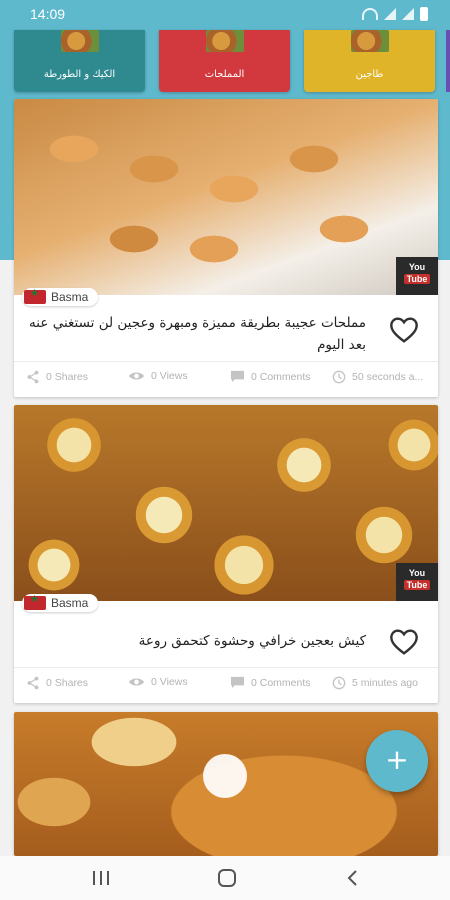 Image resolution: width=450 pixels, height=900 pixels. What do you see at coordinates (224, 74) in the screenshot?
I see `category-label: المملحات` at bounding box center [224, 74].